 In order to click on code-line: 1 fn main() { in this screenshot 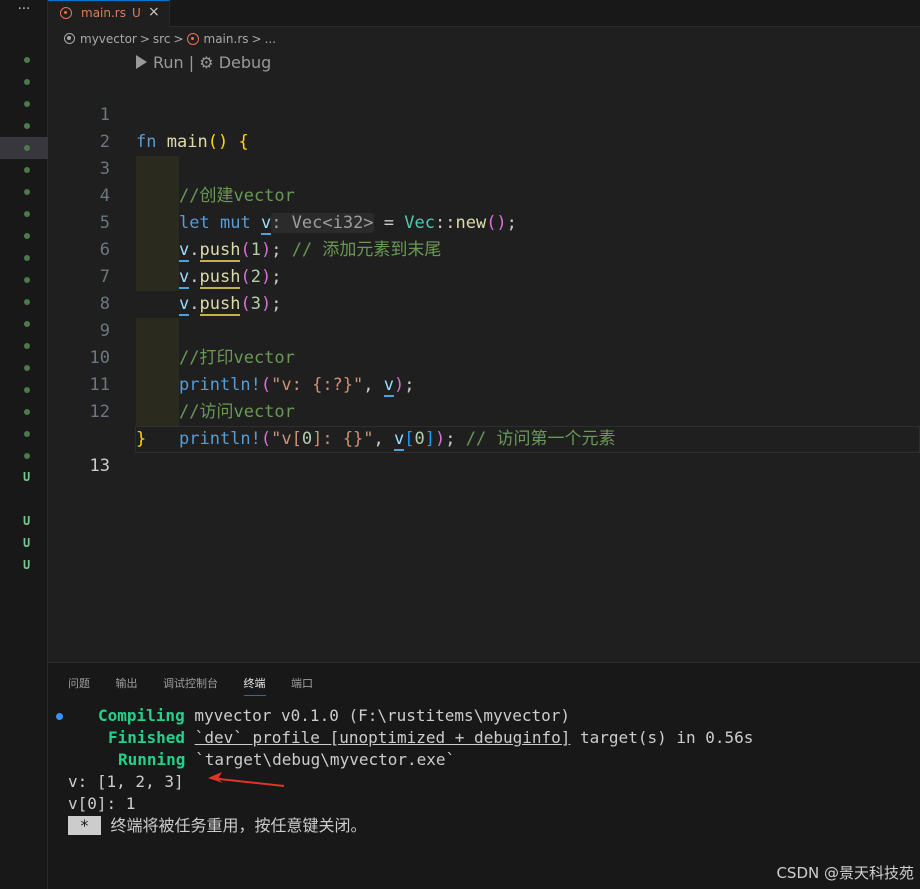, I will do `click(484, 113)`.